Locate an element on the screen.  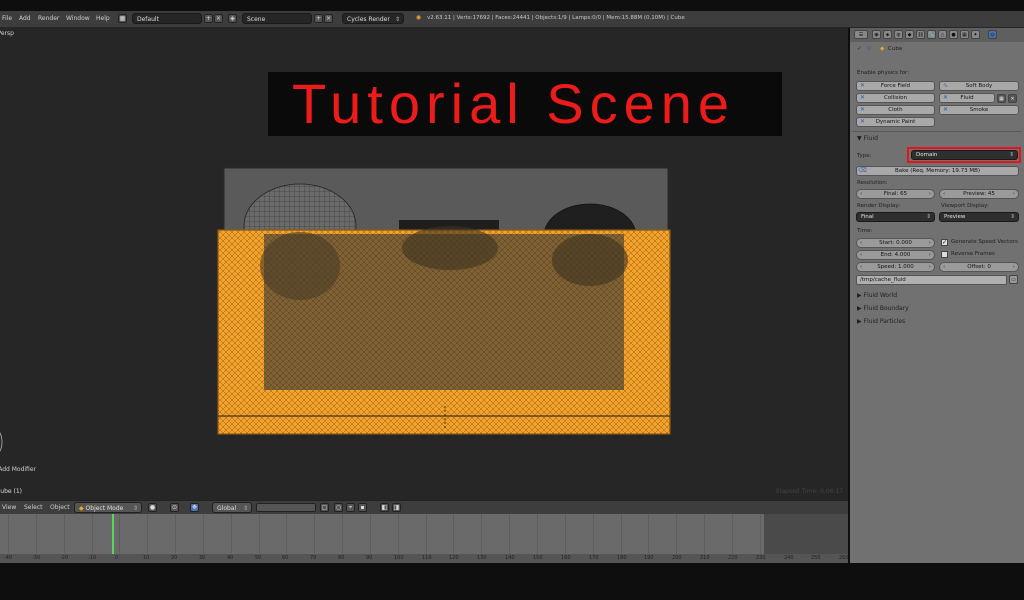
render-engine-select: Cycles Render ⇕ is located at coordinates (373, 18).